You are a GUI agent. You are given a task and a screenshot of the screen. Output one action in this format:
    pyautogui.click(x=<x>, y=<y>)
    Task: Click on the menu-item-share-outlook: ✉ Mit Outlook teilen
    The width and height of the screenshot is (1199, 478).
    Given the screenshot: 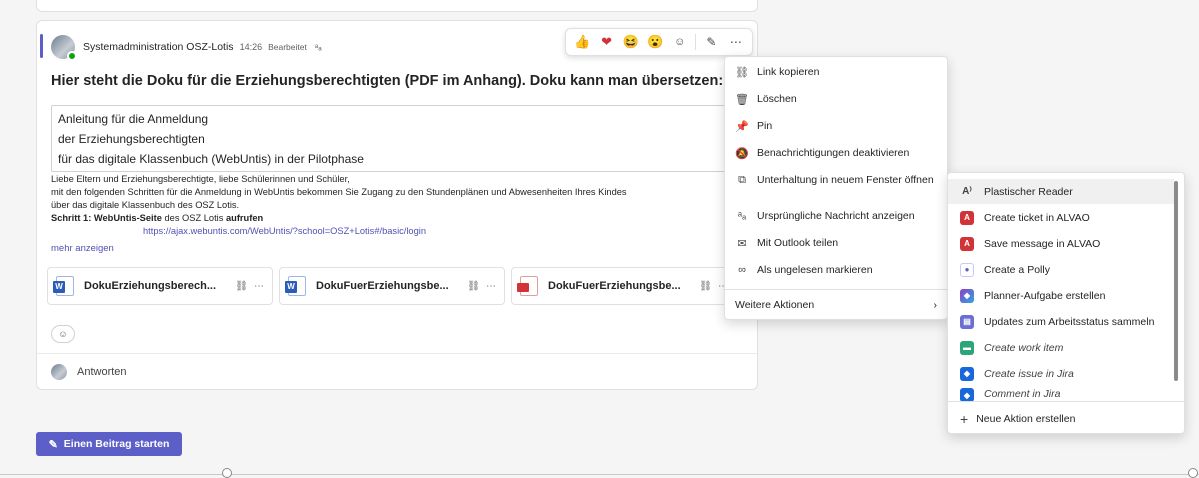 What is the action you would take?
    pyautogui.click(x=836, y=243)
    